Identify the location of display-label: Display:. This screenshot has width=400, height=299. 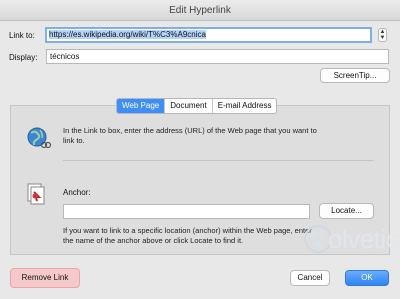
(23, 57).